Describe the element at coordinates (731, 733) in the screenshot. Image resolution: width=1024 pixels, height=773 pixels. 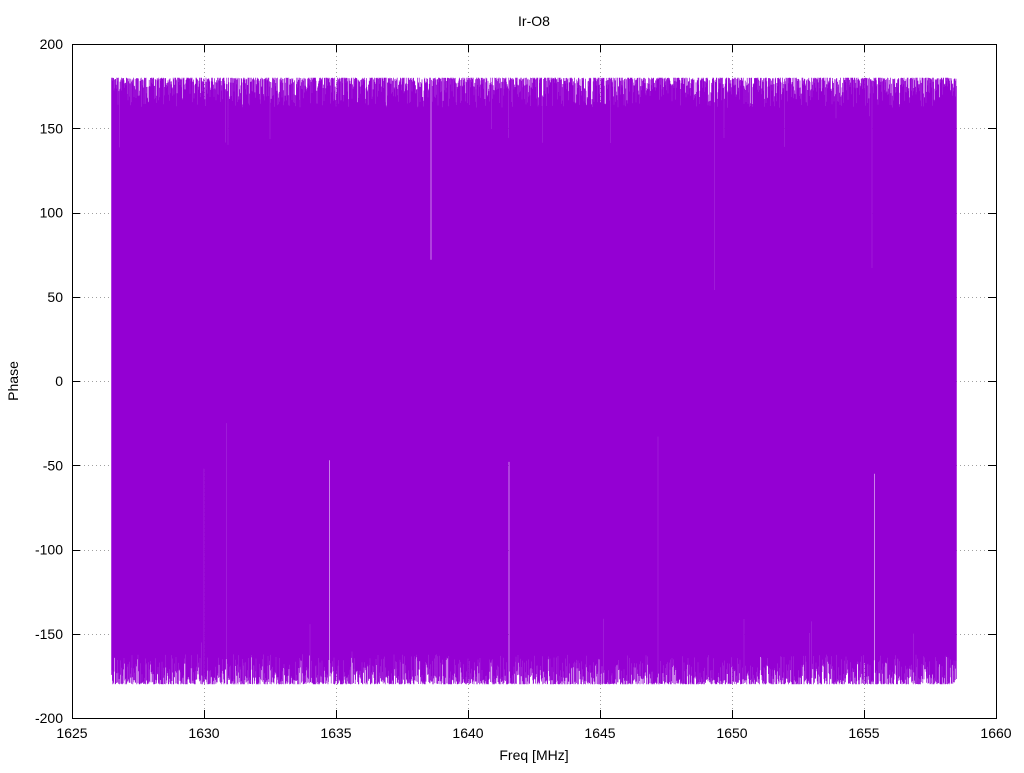
I see `x-tick-label: 1650` at that location.